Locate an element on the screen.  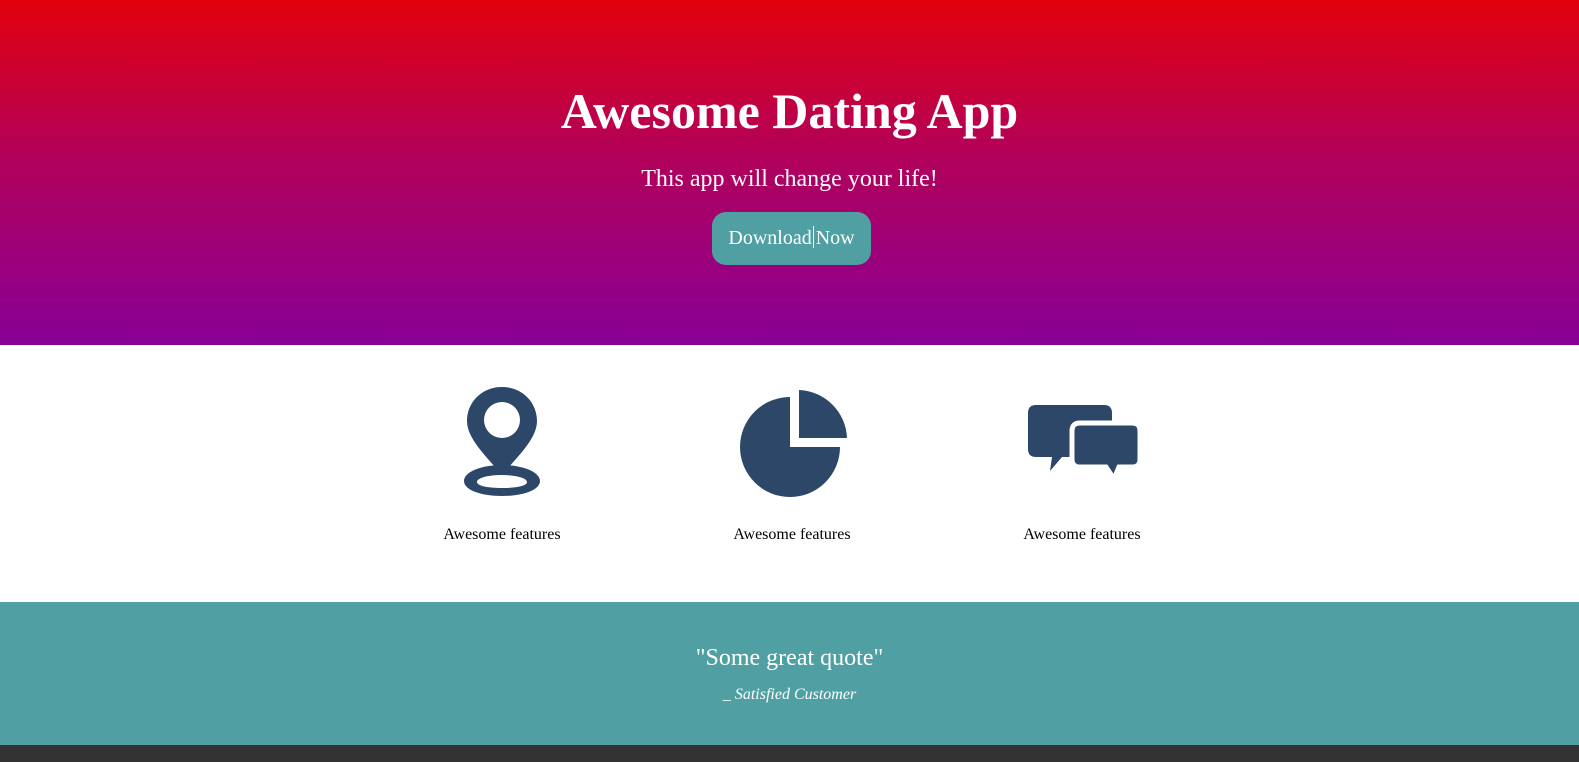
text-cursor is located at coordinates (813, 237).